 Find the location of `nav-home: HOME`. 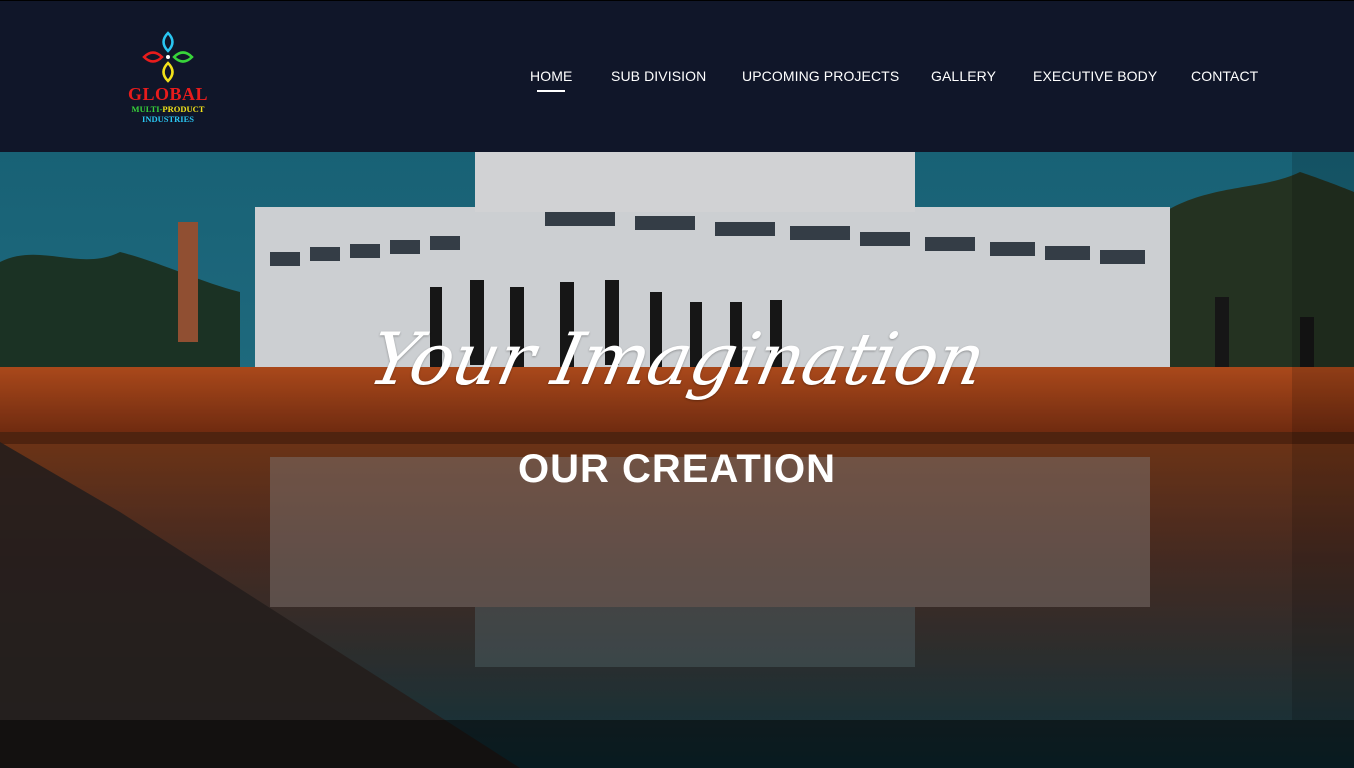

nav-home: HOME is located at coordinates (551, 80).